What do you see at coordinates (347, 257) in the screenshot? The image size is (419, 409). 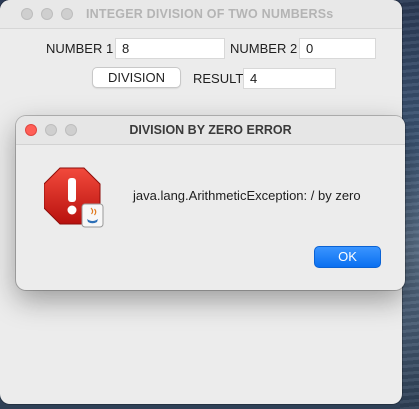 I see `ok-button: OK` at bounding box center [347, 257].